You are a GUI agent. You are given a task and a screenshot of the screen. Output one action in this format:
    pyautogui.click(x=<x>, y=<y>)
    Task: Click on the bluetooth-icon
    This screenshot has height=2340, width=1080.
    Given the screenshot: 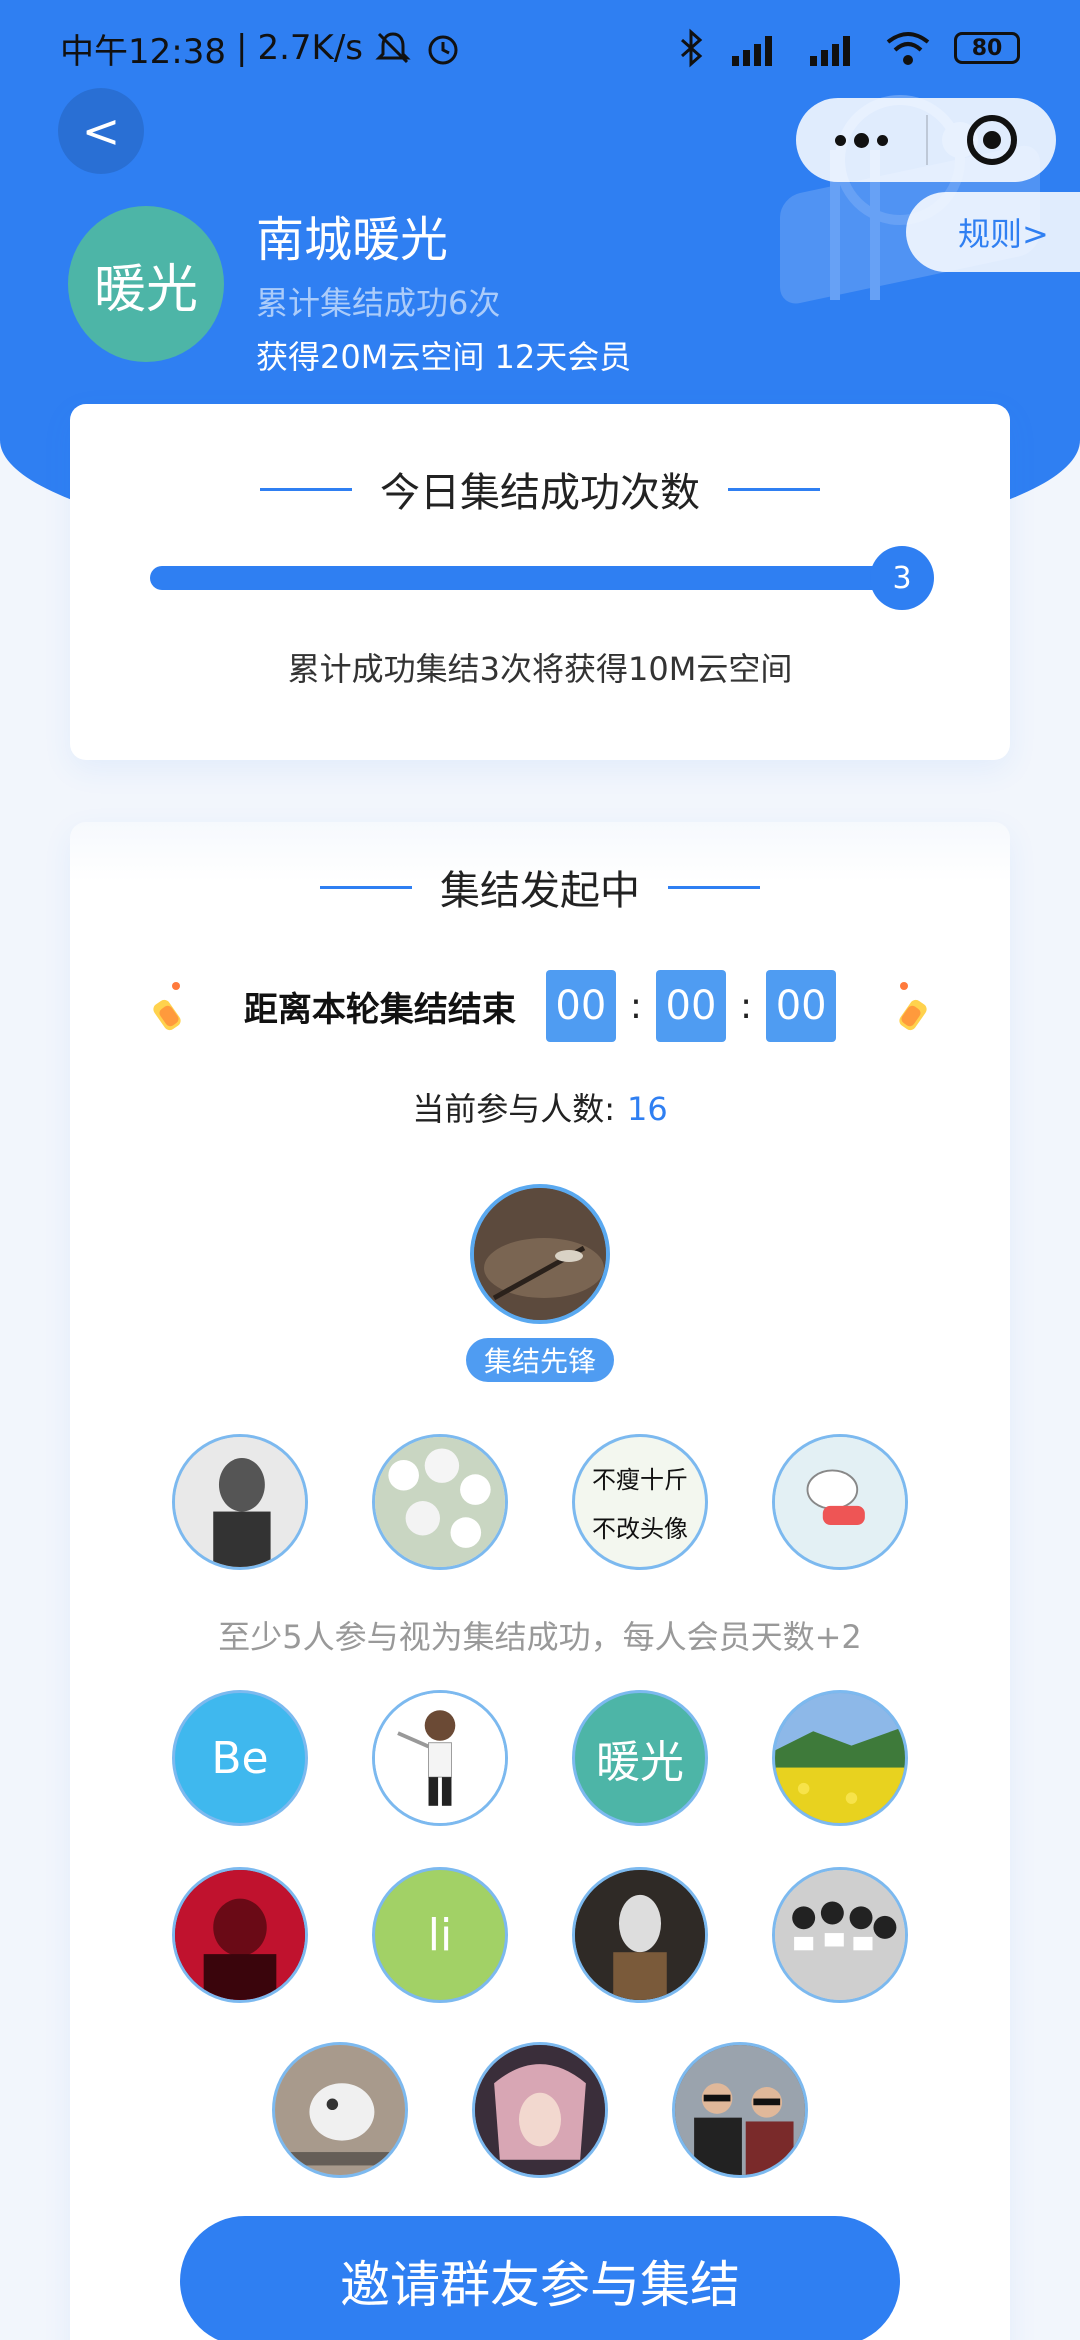 What is the action you would take?
    pyautogui.click(x=692, y=48)
    